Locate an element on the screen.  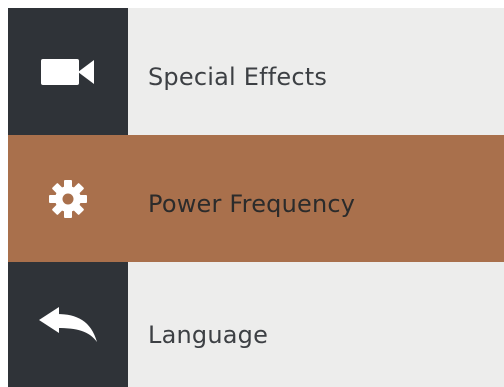
gear-icon is located at coordinates (68, 198).